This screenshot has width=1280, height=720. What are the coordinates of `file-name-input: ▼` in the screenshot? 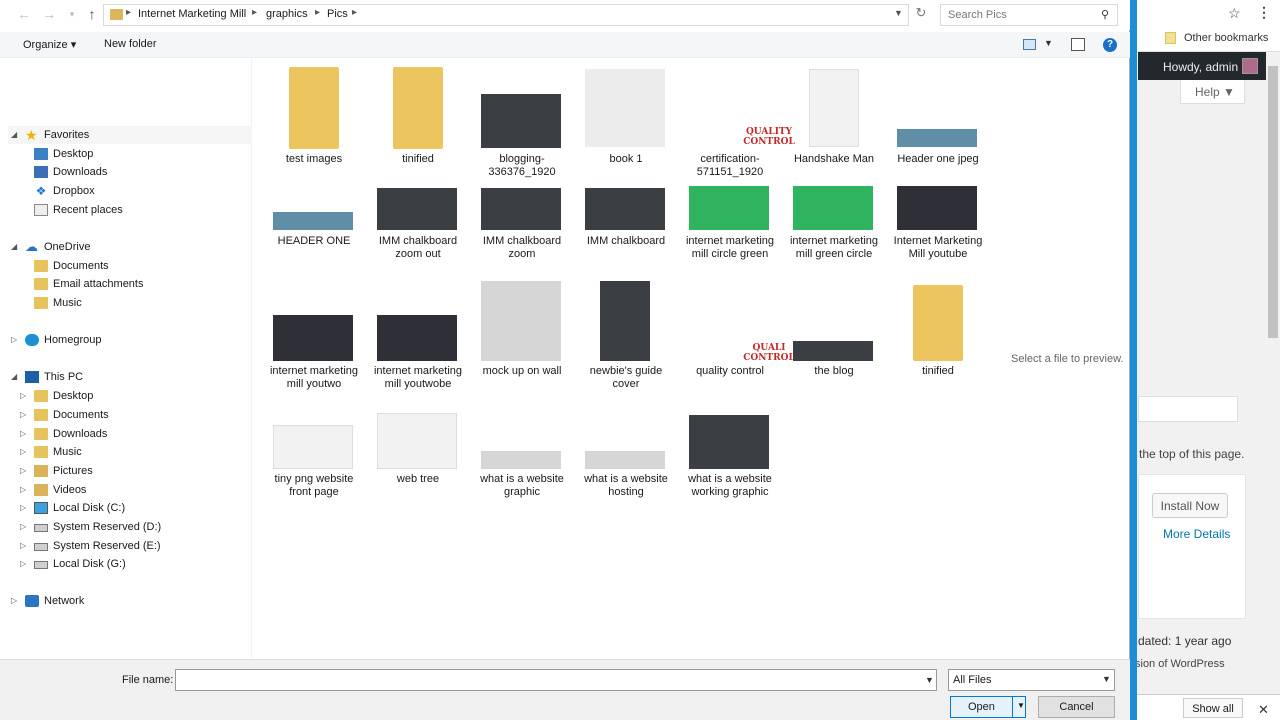 It's located at (556, 680).